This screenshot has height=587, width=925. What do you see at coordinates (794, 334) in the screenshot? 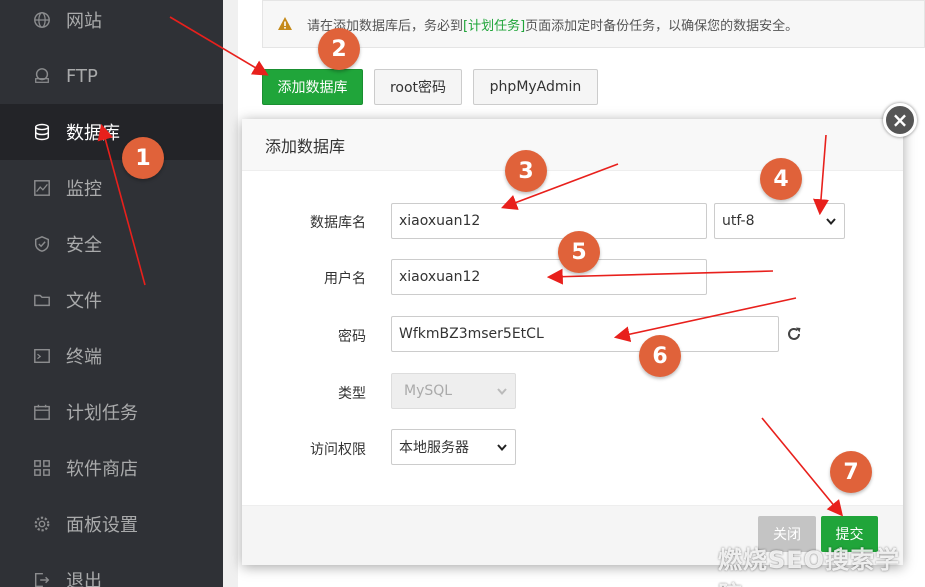
I see `refresh-icon` at bounding box center [794, 334].